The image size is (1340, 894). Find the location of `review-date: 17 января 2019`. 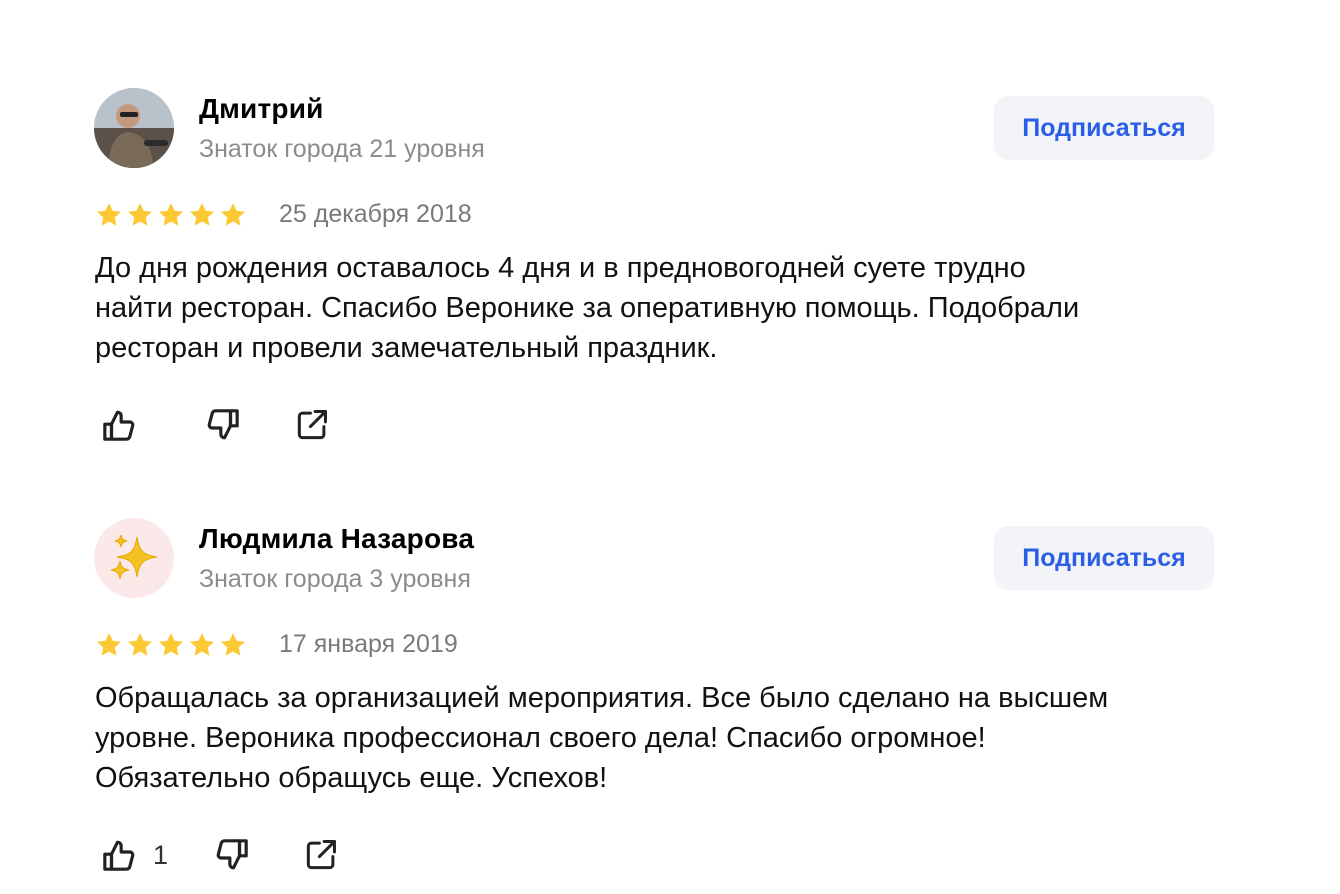

review-date: 17 января 2019 is located at coordinates (368, 644).